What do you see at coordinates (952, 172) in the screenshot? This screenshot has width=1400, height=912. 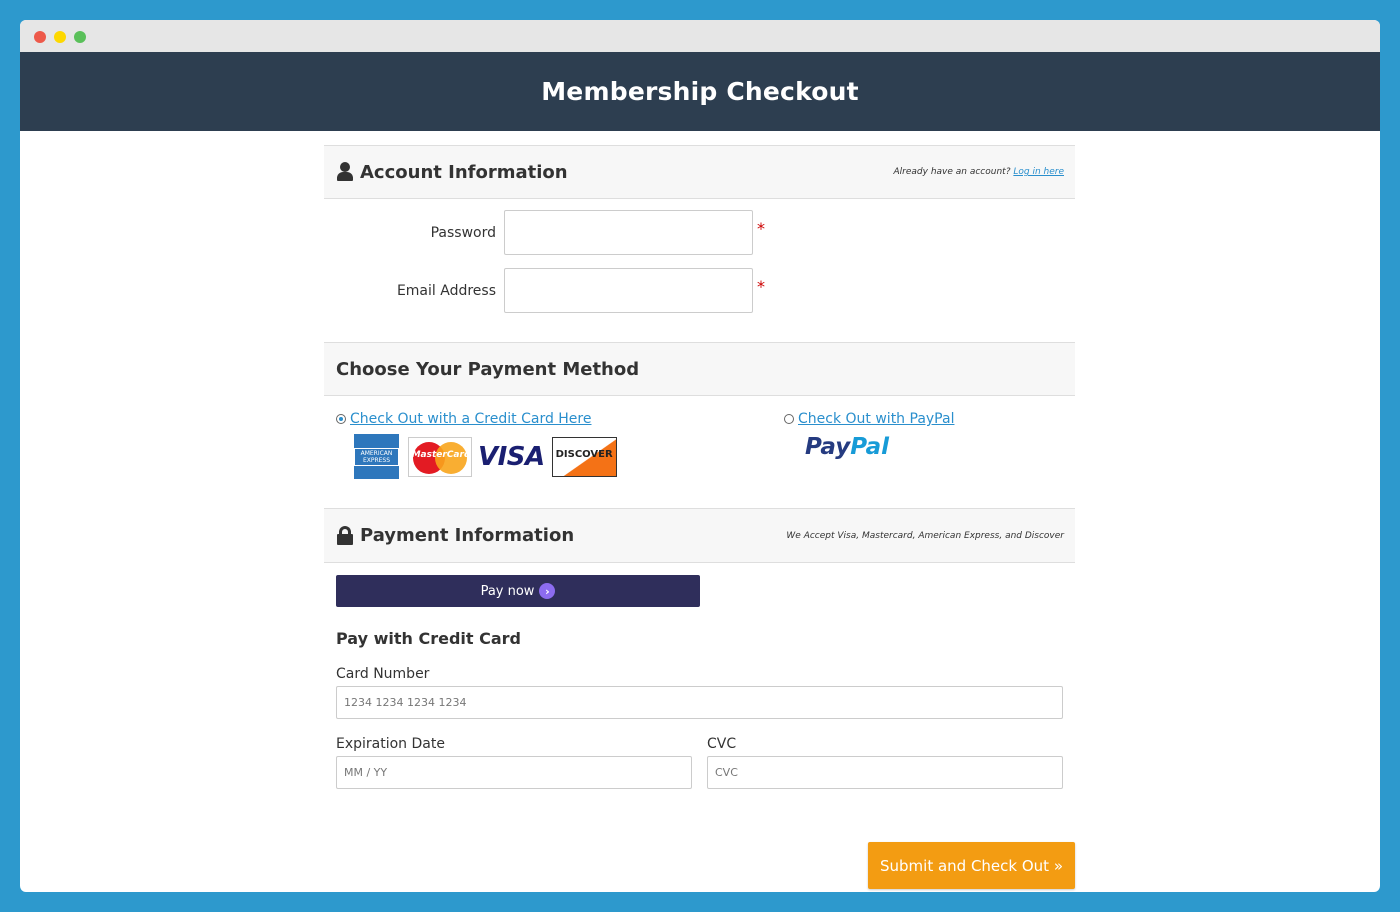 I see `login-note-text: Already have an account?` at bounding box center [952, 172].